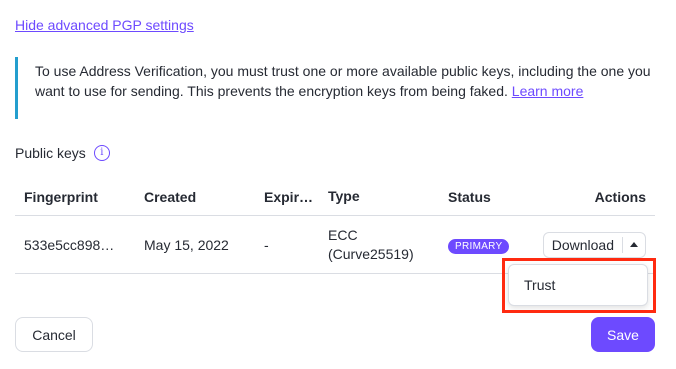 Image resolution: width=676 pixels, height=369 pixels. What do you see at coordinates (371, 253) in the screenshot?
I see `type-line-2: (Curve25519)` at bounding box center [371, 253].